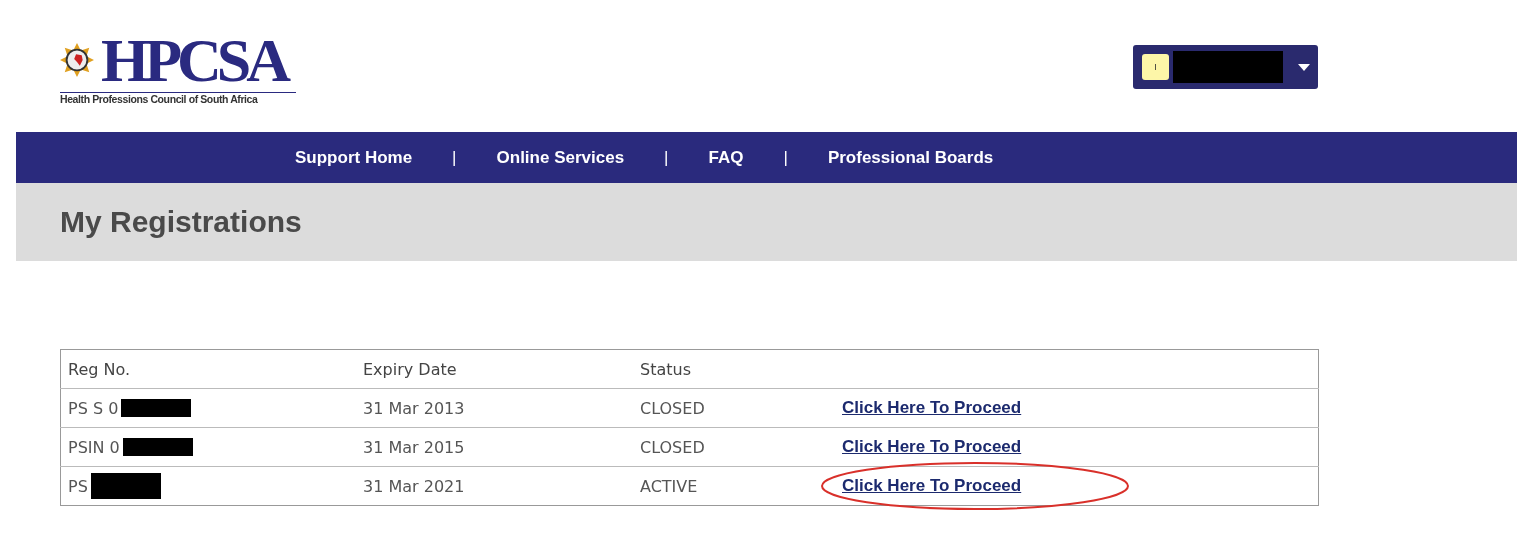  What do you see at coordinates (414, 447) in the screenshot?
I see `table-cell: 31 Mar 2015` at bounding box center [414, 447].